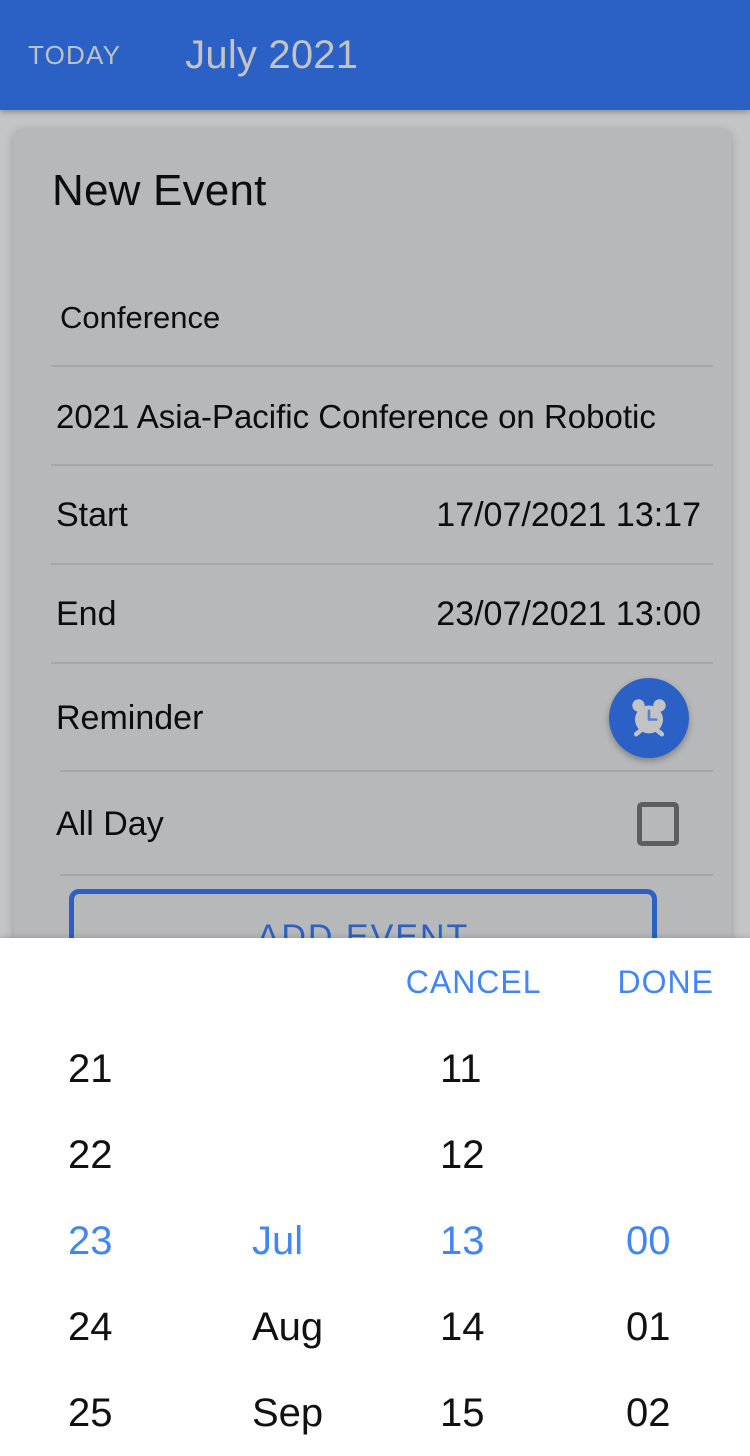 Image resolution: width=750 pixels, height=1456 pixels. Describe the element at coordinates (159, 190) in the screenshot. I see `dialog-title: New Event` at that location.